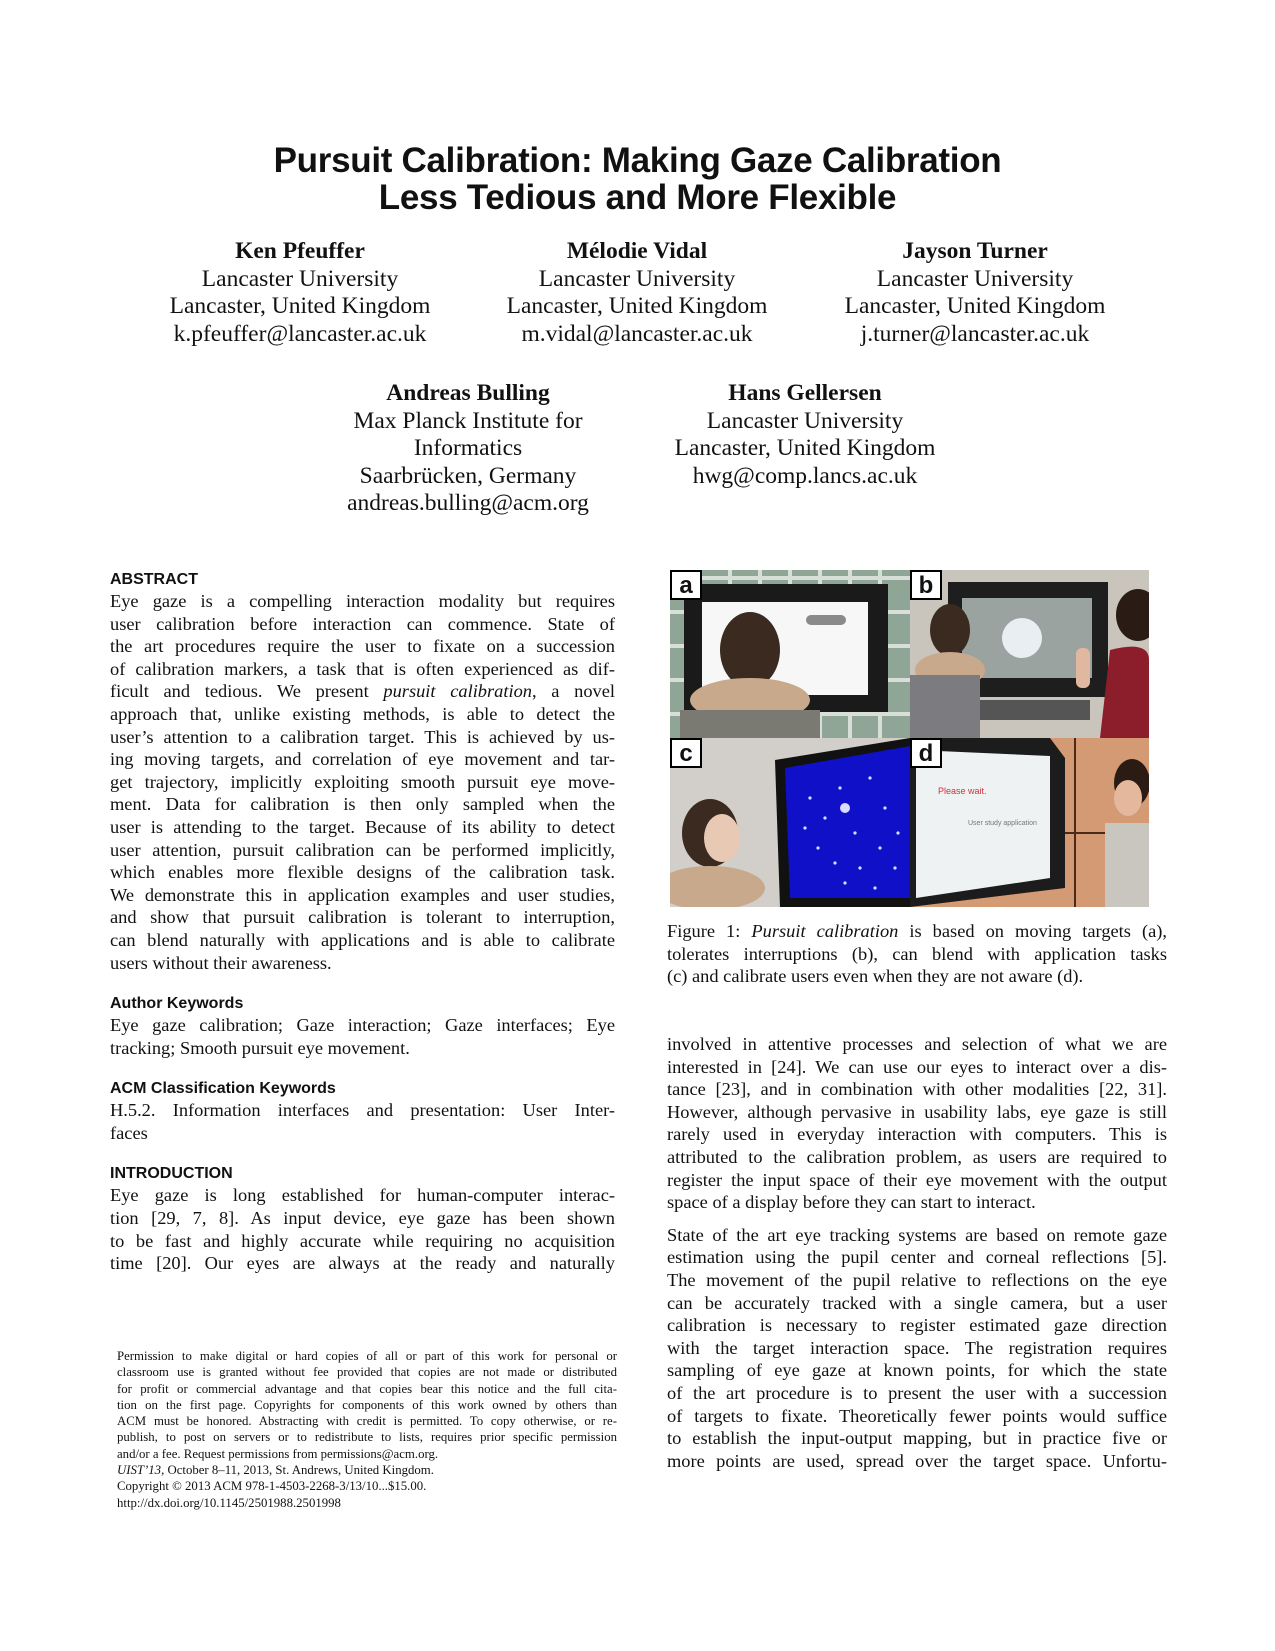 The height and width of the screenshot is (1651, 1275). What do you see at coordinates (1002, 823) in the screenshot?
I see `screen-text-user-study: User study application` at bounding box center [1002, 823].